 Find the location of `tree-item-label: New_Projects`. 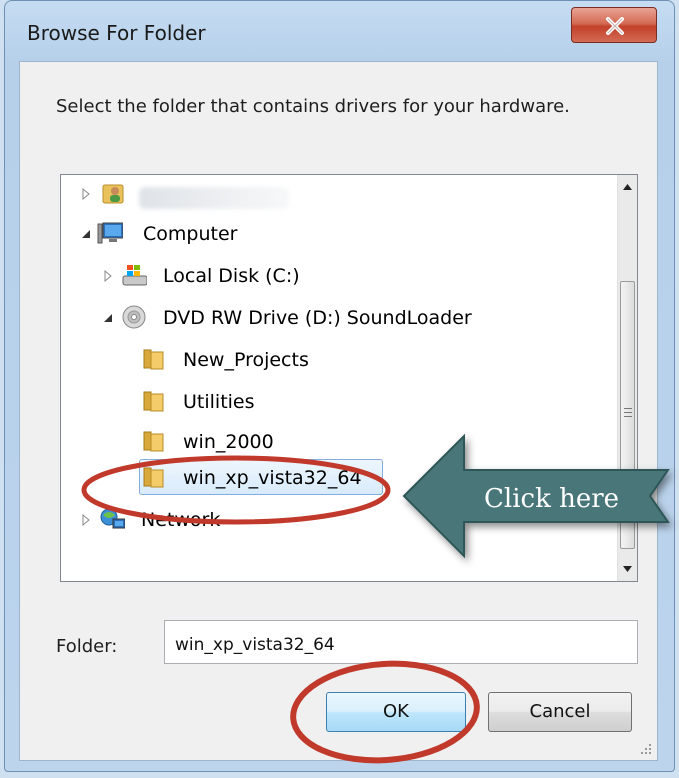

tree-item-label: New_Projects is located at coordinates (246, 360).